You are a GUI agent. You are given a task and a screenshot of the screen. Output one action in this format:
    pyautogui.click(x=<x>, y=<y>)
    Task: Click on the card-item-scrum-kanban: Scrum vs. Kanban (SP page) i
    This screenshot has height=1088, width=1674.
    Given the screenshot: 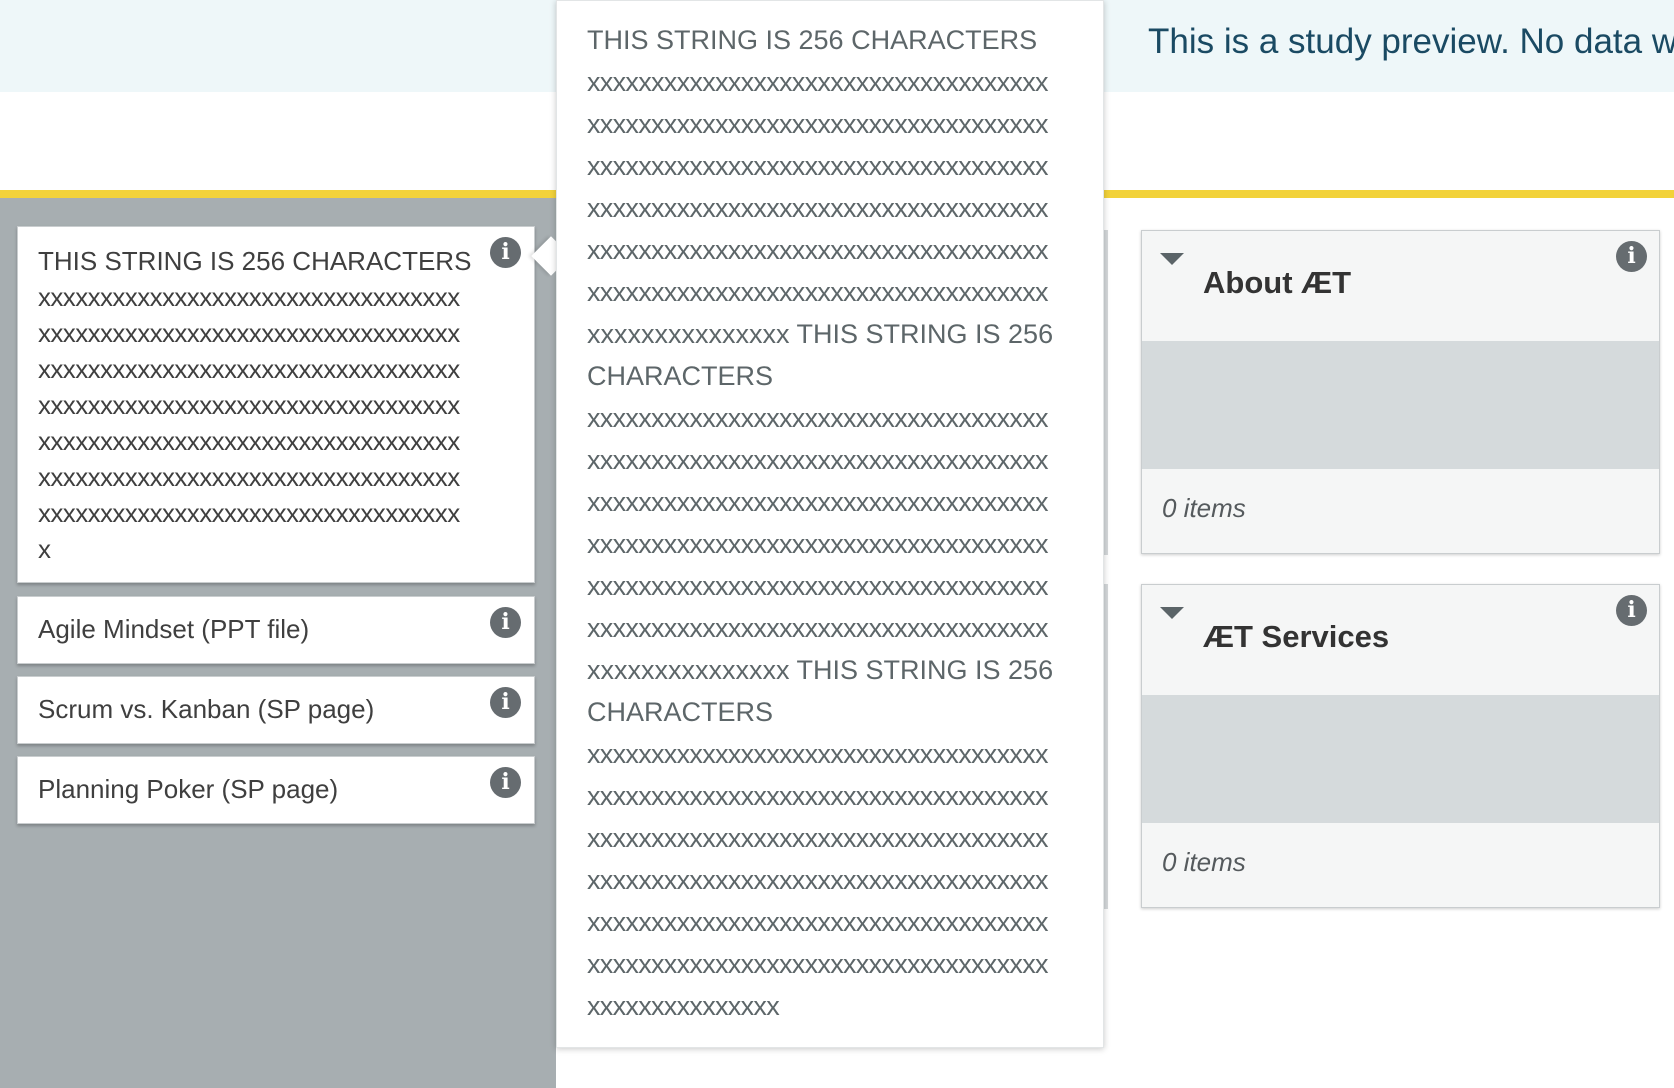 What is the action you would take?
    pyautogui.click(x=276, y=710)
    